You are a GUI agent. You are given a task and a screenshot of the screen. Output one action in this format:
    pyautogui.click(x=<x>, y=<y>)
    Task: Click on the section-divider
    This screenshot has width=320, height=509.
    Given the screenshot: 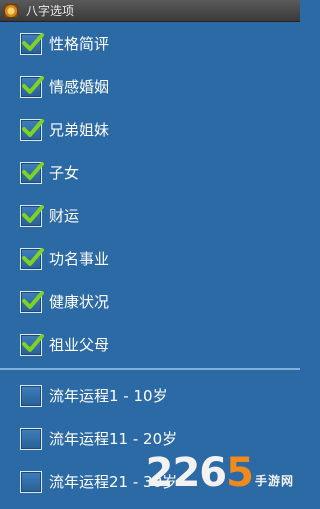 What is the action you would take?
    pyautogui.click(x=150, y=369)
    